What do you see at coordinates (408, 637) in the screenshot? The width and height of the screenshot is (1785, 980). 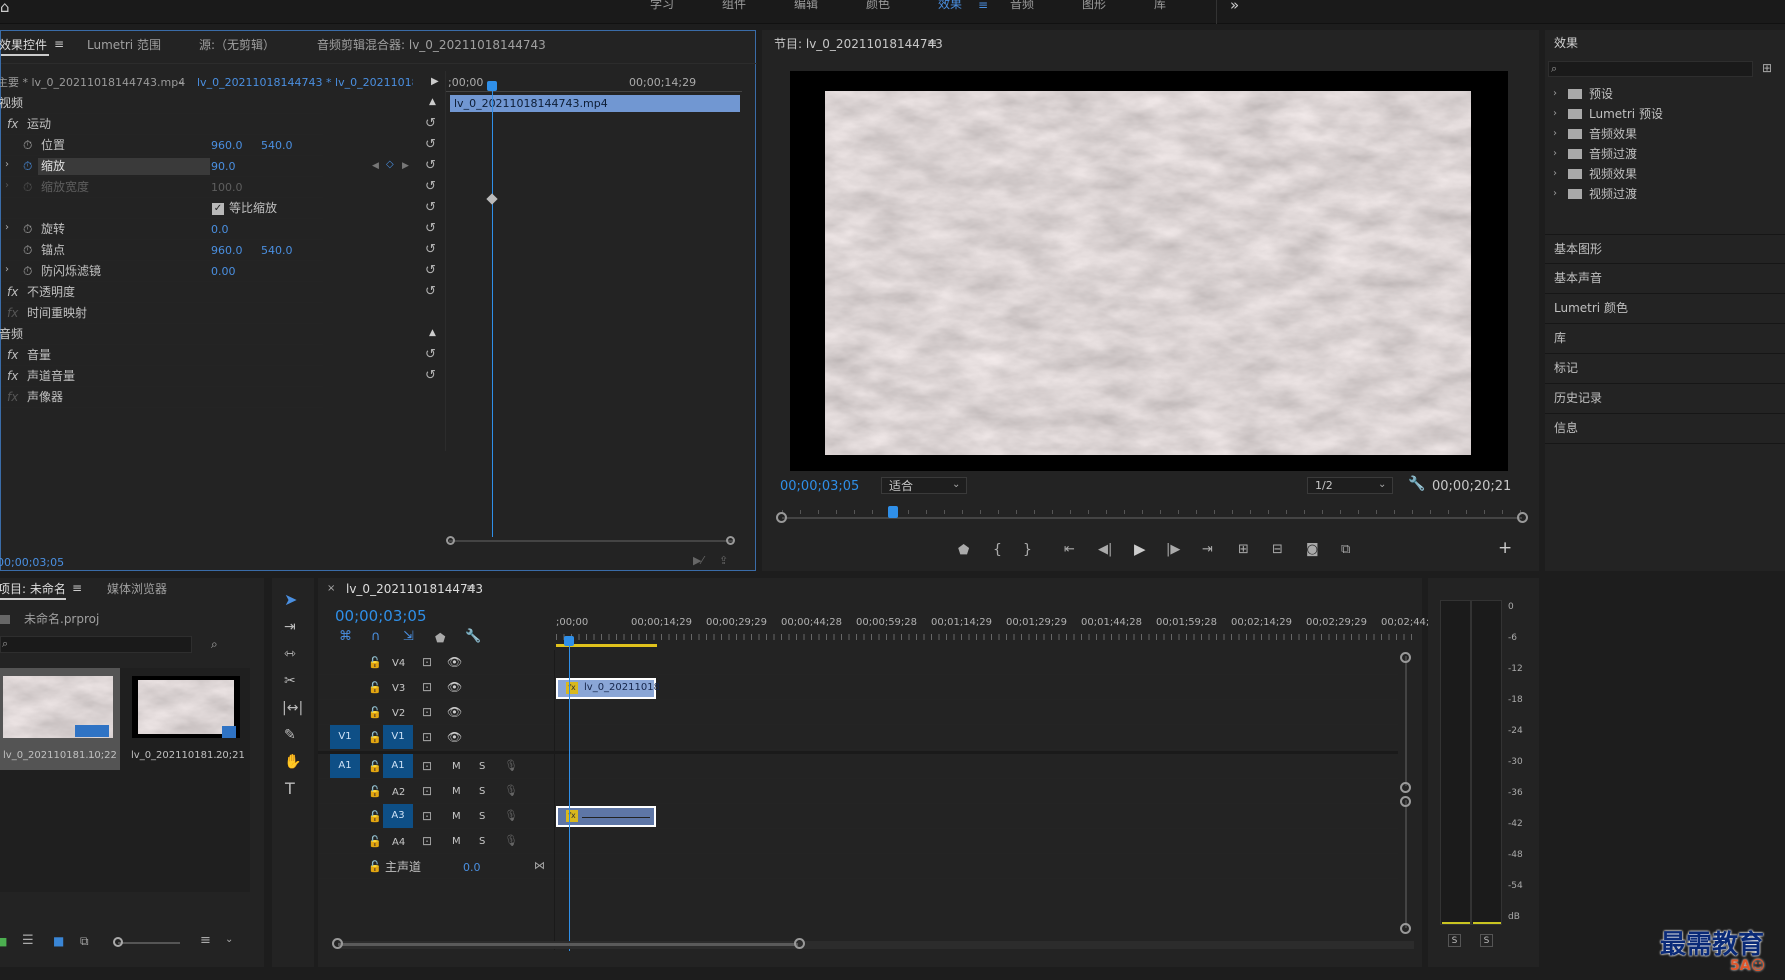 I see `linked-selection-icon: ⇲` at bounding box center [408, 637].